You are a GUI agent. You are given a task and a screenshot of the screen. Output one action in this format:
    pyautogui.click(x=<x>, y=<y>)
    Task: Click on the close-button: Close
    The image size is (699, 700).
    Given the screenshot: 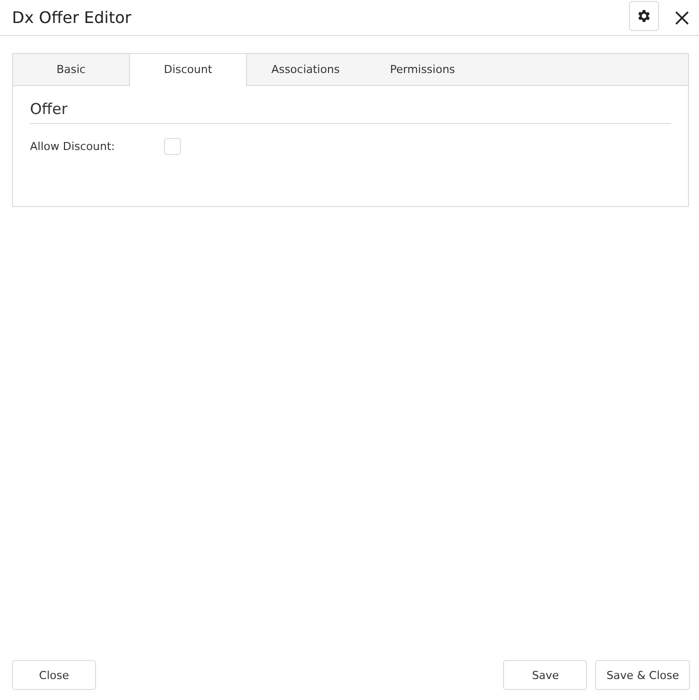 What is the action you would take?
    pyautogui.click(x=54, y=675)
    